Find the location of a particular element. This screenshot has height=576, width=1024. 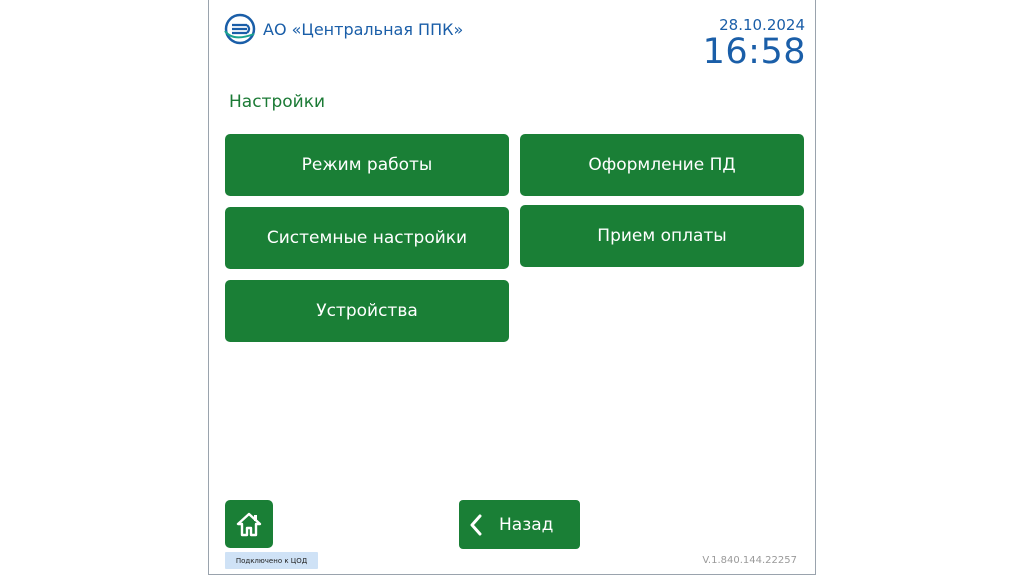

back-button: Назад is located at coordinates (519, 524).